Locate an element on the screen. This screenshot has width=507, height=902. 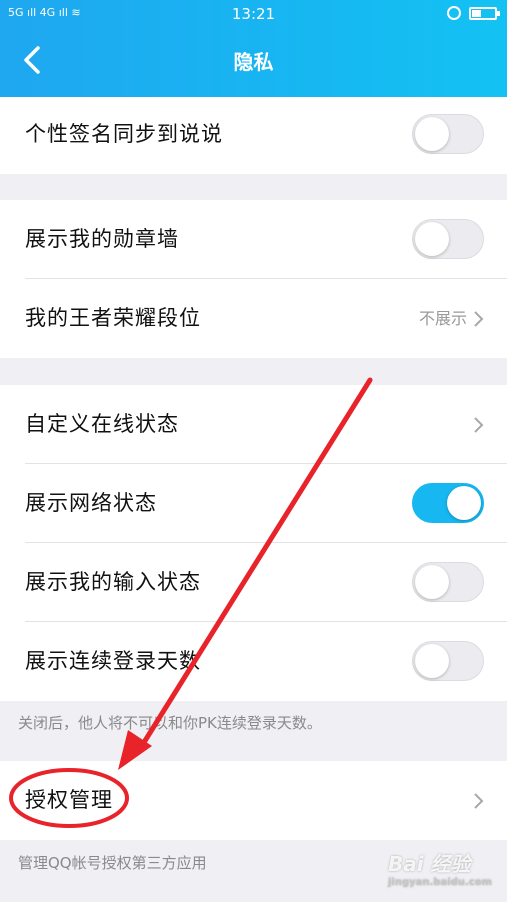
status-bar: 5G ıll 4G ıll ≋ 13:21 is located at coordinates (253, 14).